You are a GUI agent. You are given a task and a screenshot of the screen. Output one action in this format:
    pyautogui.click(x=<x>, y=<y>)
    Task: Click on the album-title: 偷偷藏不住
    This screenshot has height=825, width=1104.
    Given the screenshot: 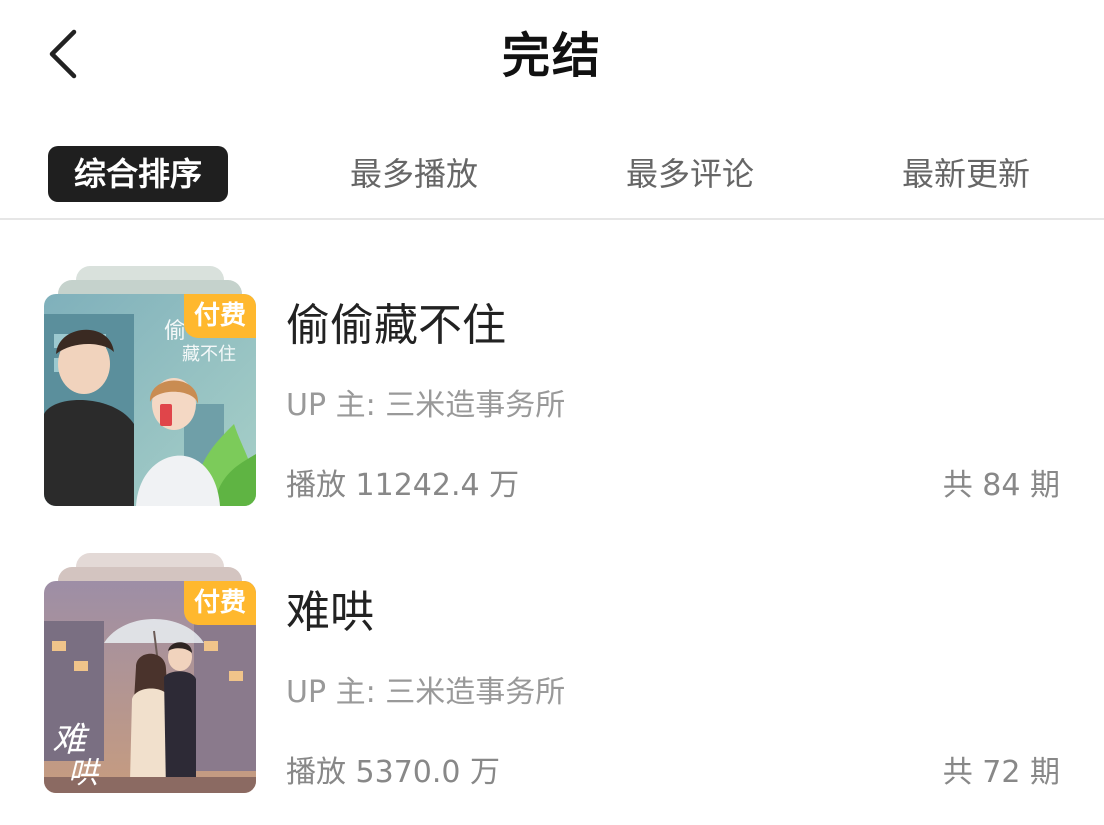 What is the action you would take?
    pyautogui.click(x=396, y=325)
    